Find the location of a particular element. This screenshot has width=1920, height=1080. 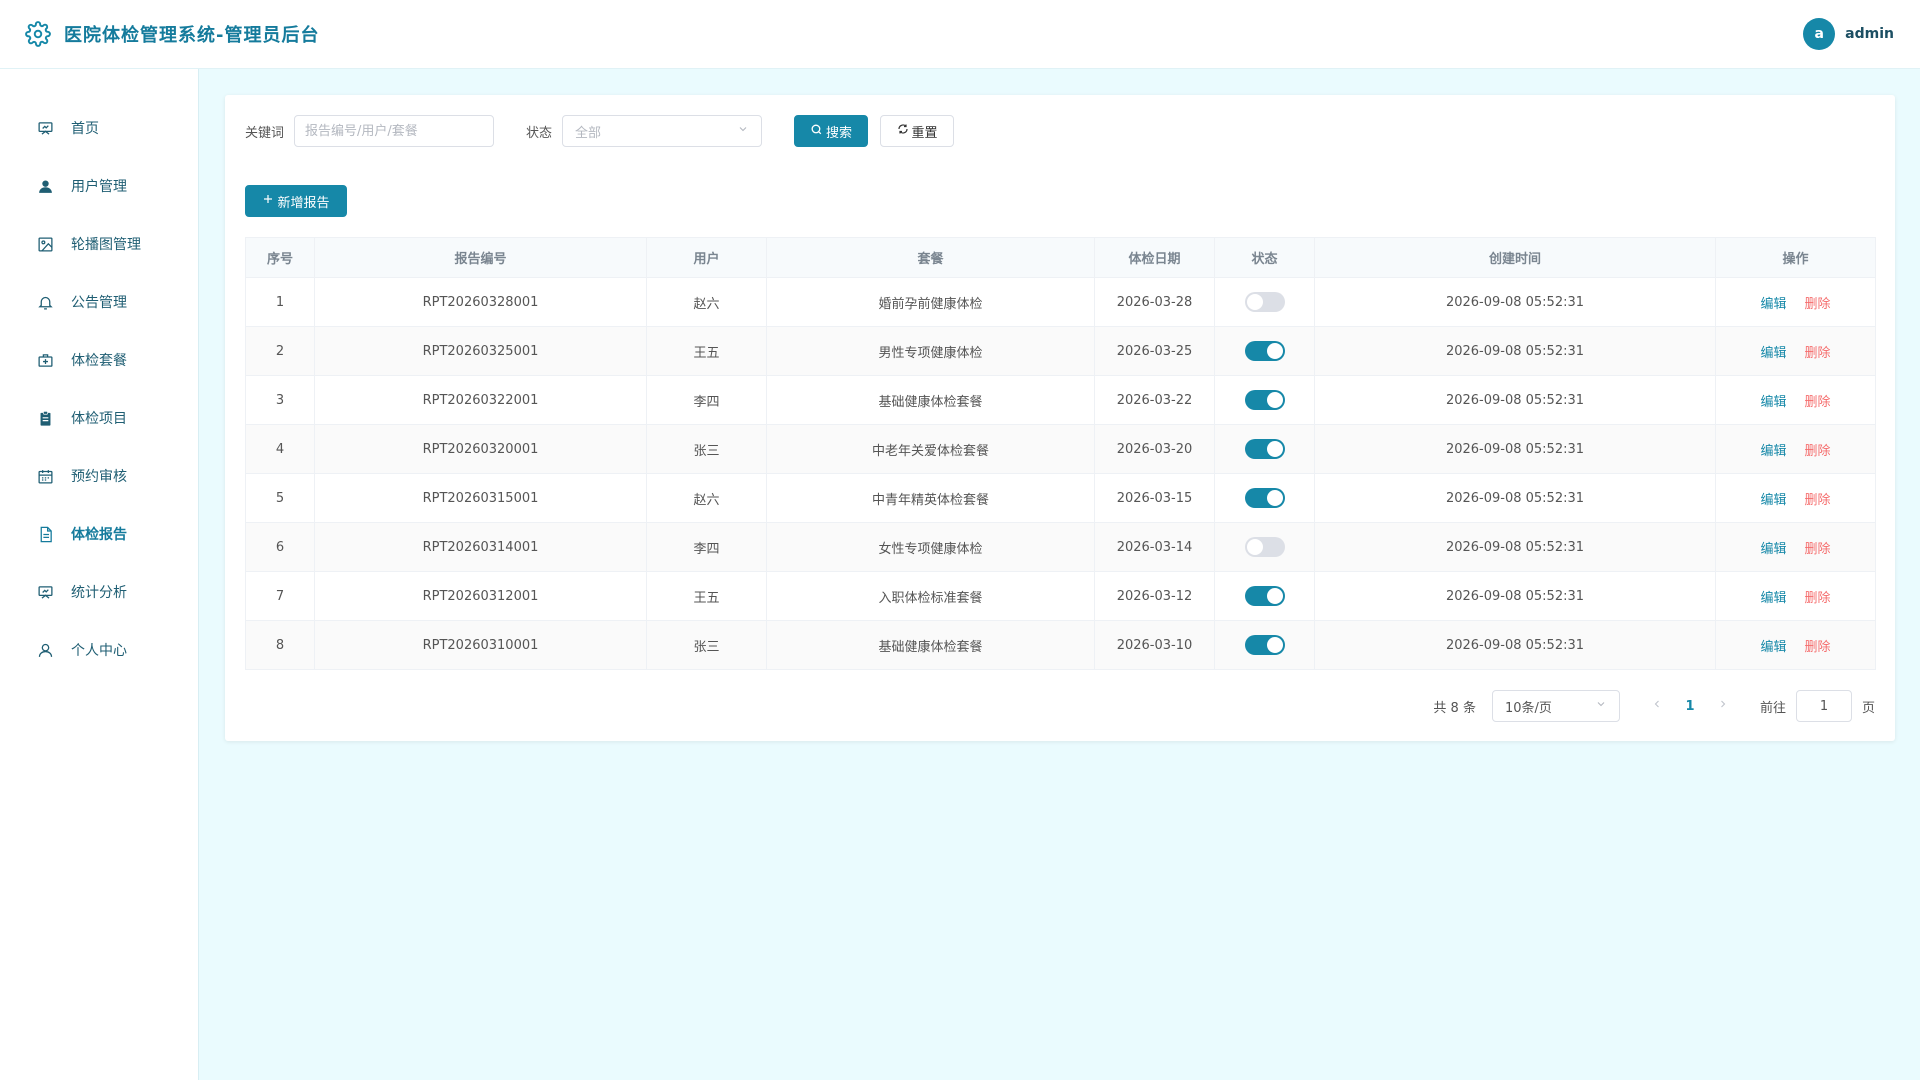

status-label: 状态 is located at coordinates (539, 133).